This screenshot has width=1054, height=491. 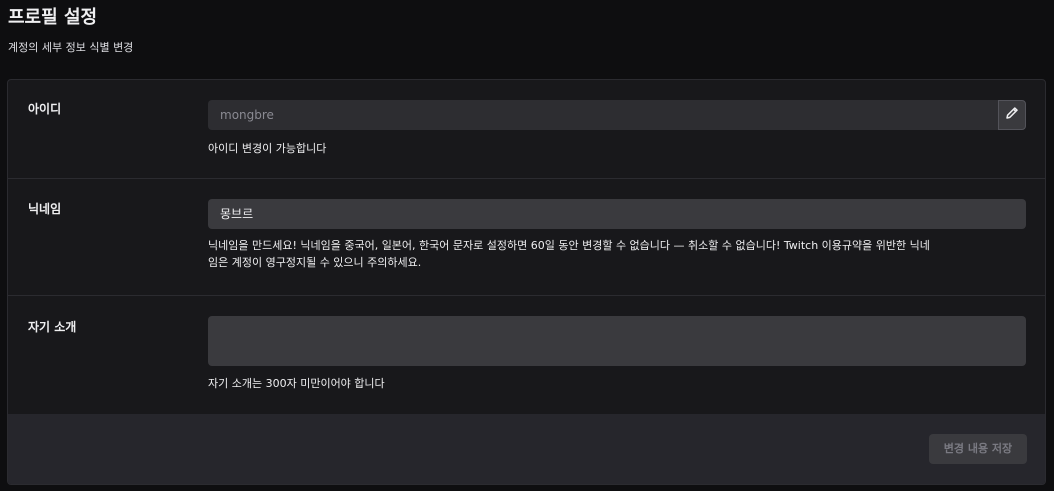 What do you see at coordinates (53, 17) in the screenshot?
I see `page-title: 프로필 설정` at bounding box center [53, 17].